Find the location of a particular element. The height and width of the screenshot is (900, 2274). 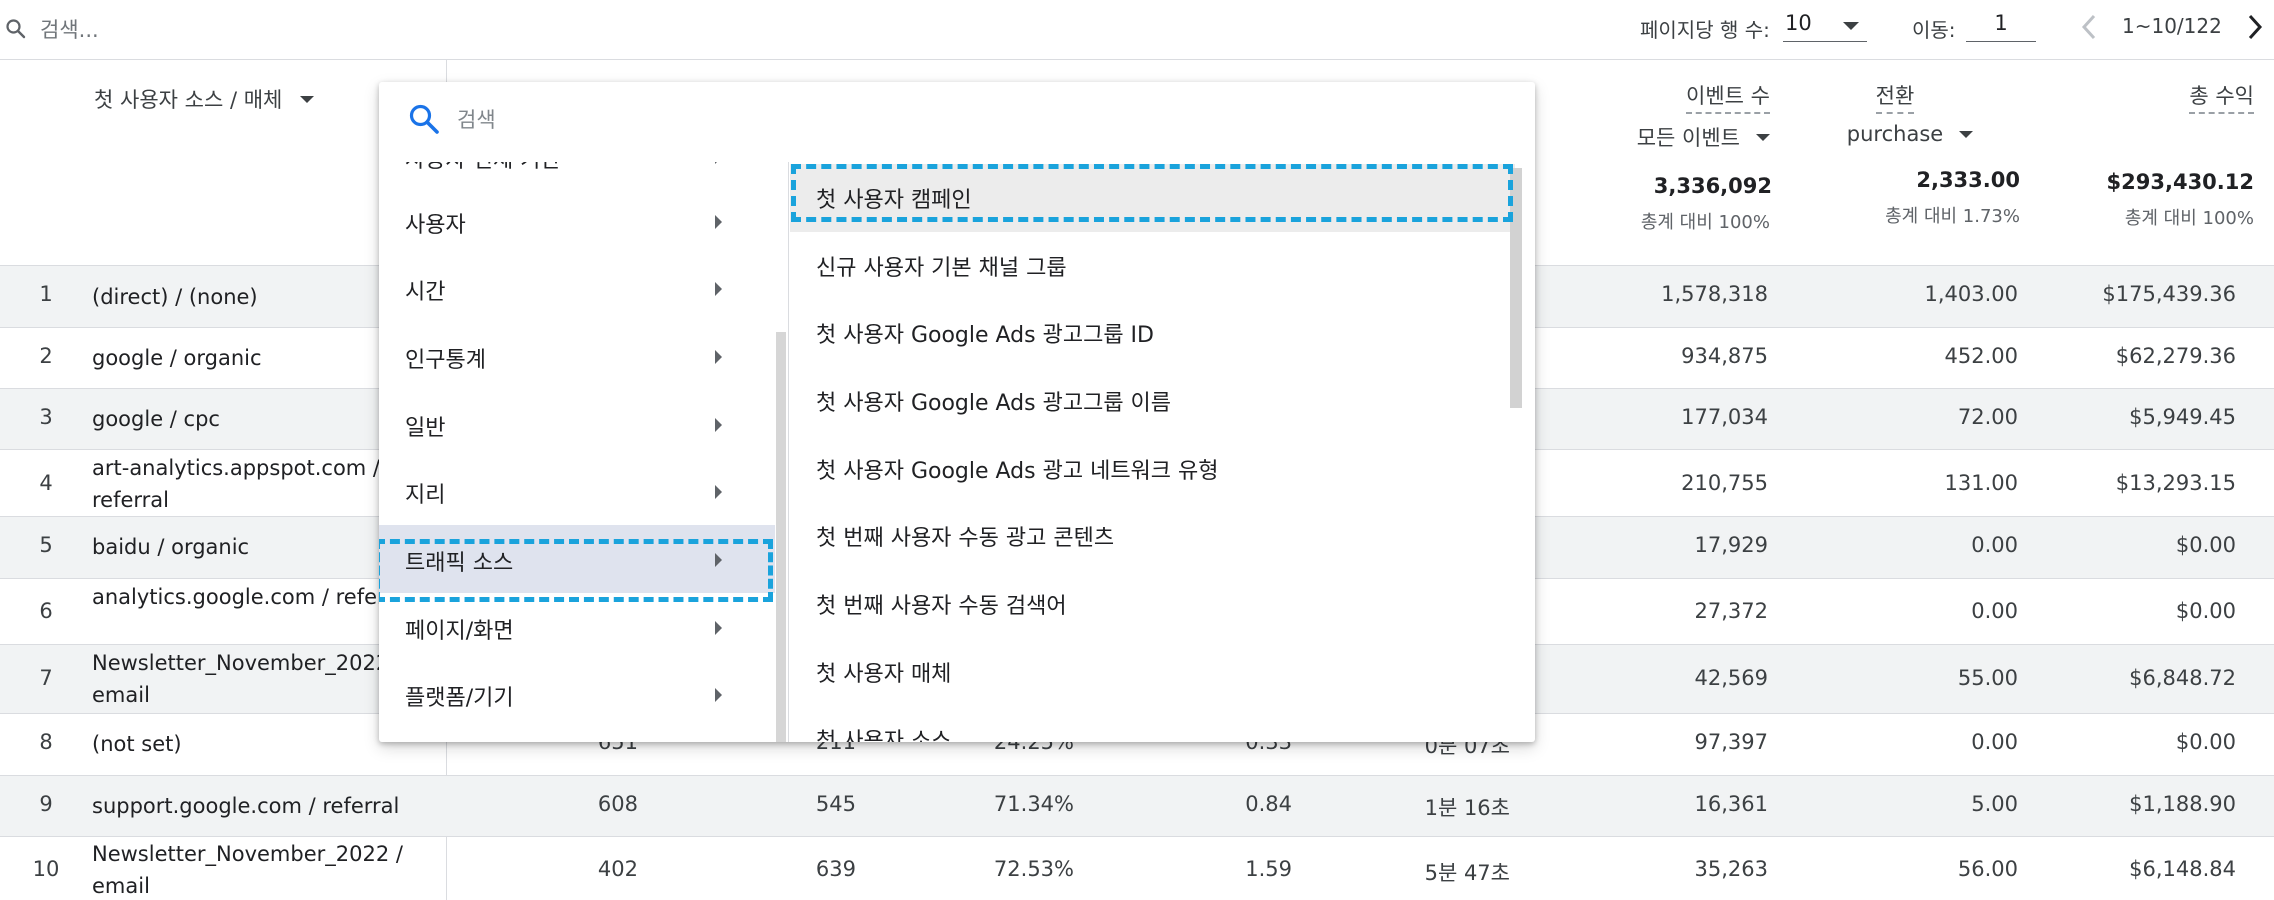

rows-per-page-label: 페이지당 행 수: is located at coordinates (1705, 30).